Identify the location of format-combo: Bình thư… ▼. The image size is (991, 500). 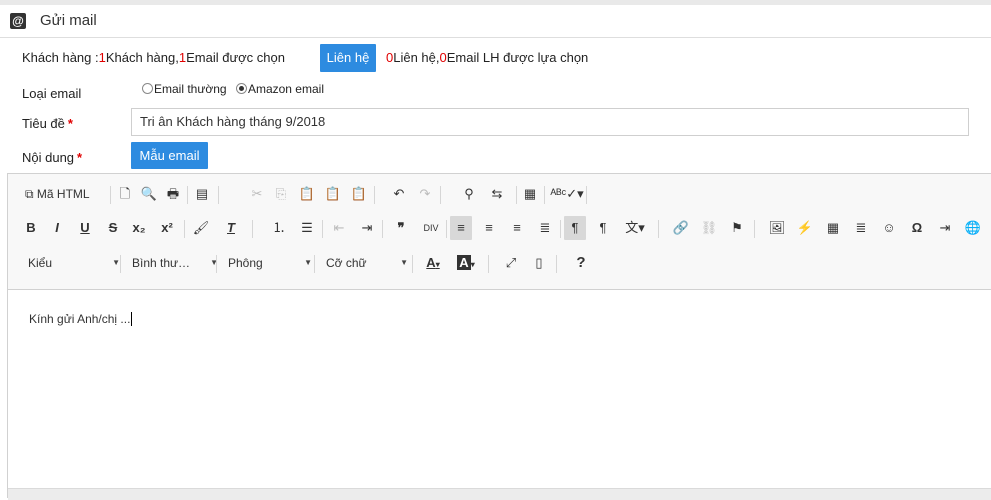
(173, 263).